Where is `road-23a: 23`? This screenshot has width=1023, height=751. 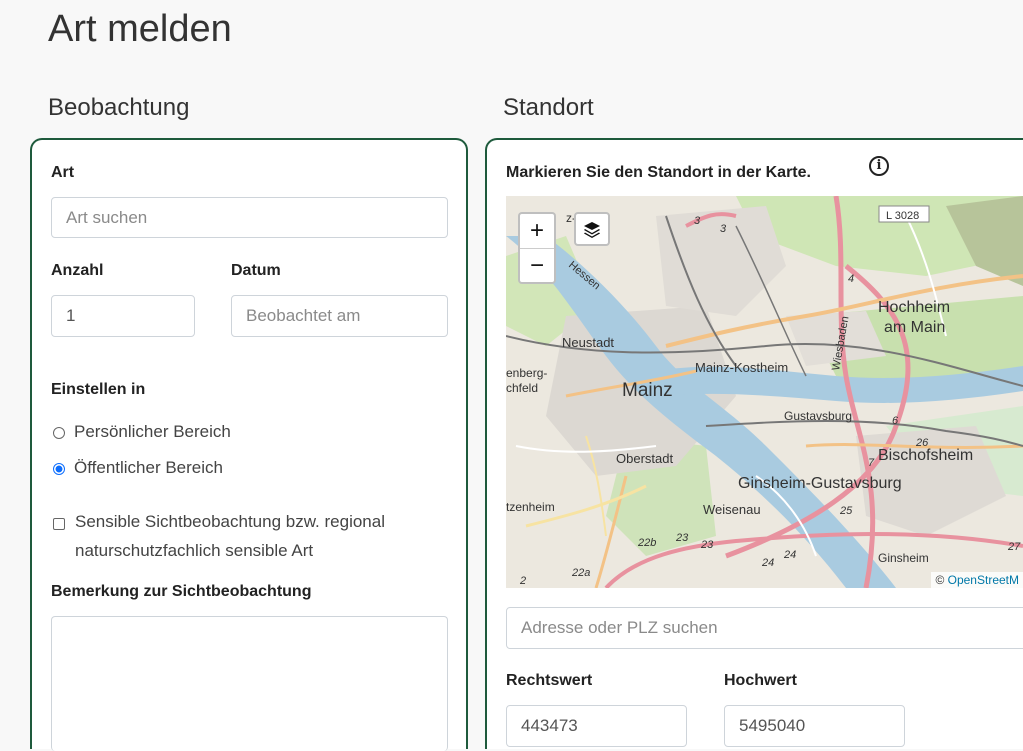 road-23a: 23 is located at coordinates (682, 538).